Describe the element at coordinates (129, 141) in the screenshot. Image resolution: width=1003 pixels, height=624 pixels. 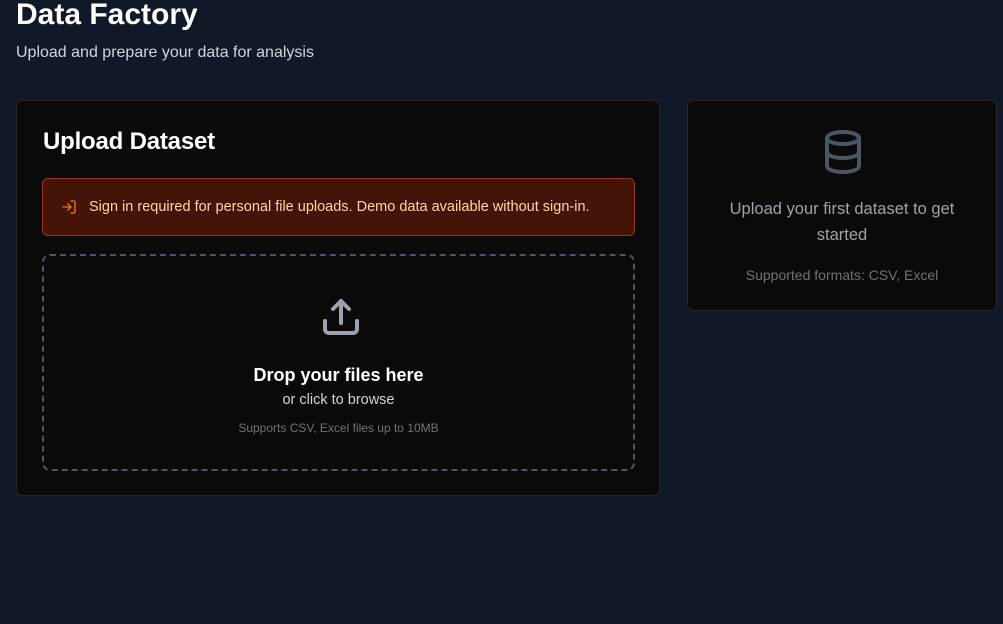
I see `card-title: Upload Dataset` at that location.